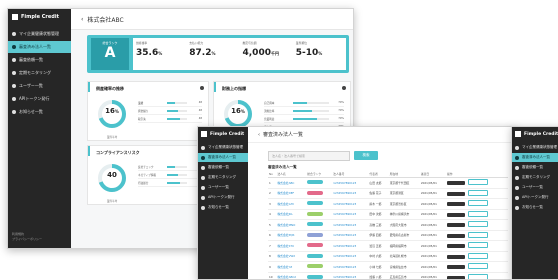 The width and height of the screenshot is (558, 280). What do you see at coordinates (170, 183) in the screenshot?
I see `indicator-row: 行政処分40` at bounding box center [170, 183].